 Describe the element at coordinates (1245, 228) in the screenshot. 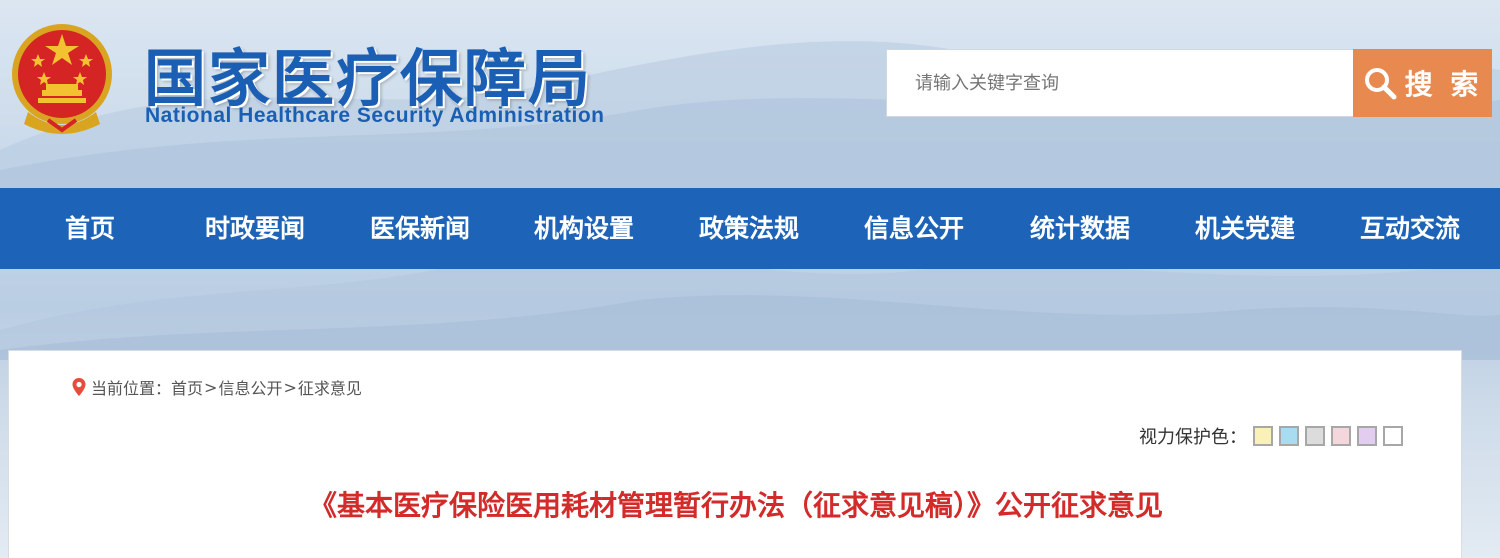

I see `nav-item-party: 机关党建` at that location.